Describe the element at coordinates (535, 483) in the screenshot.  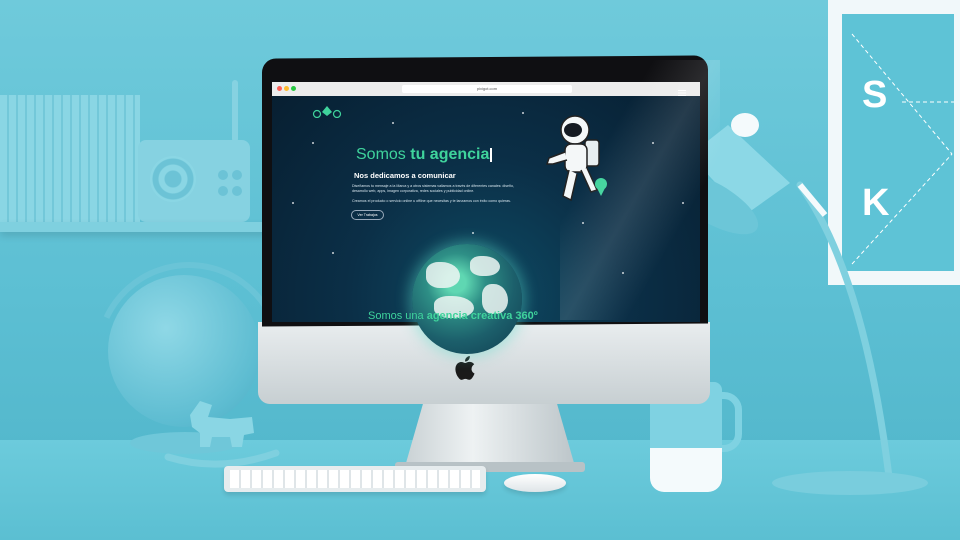
I see `magic-mouse` at that location.